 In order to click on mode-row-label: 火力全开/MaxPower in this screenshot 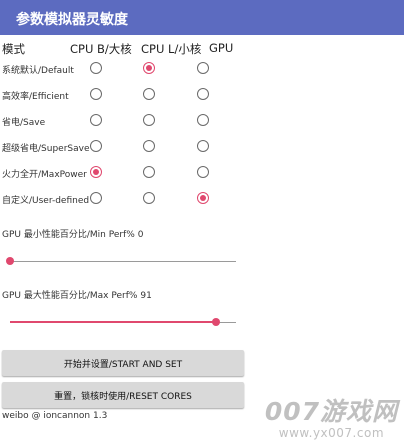, I will do `click(44, 175)`.